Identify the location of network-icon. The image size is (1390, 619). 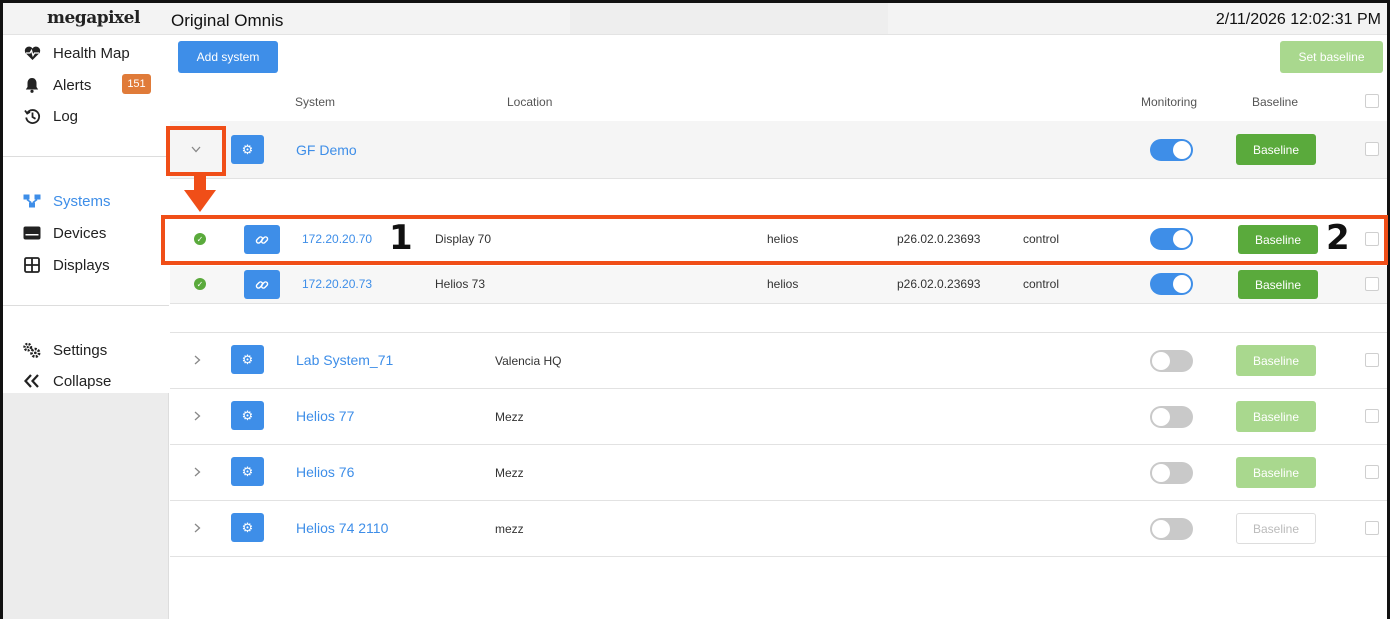
(32, 201).